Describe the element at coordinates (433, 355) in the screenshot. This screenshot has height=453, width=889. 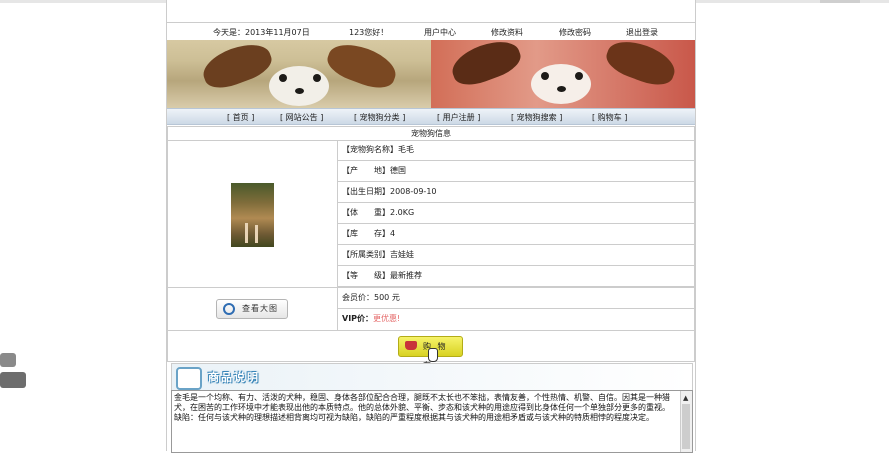
I see `hand-cursor-icon` at that location.